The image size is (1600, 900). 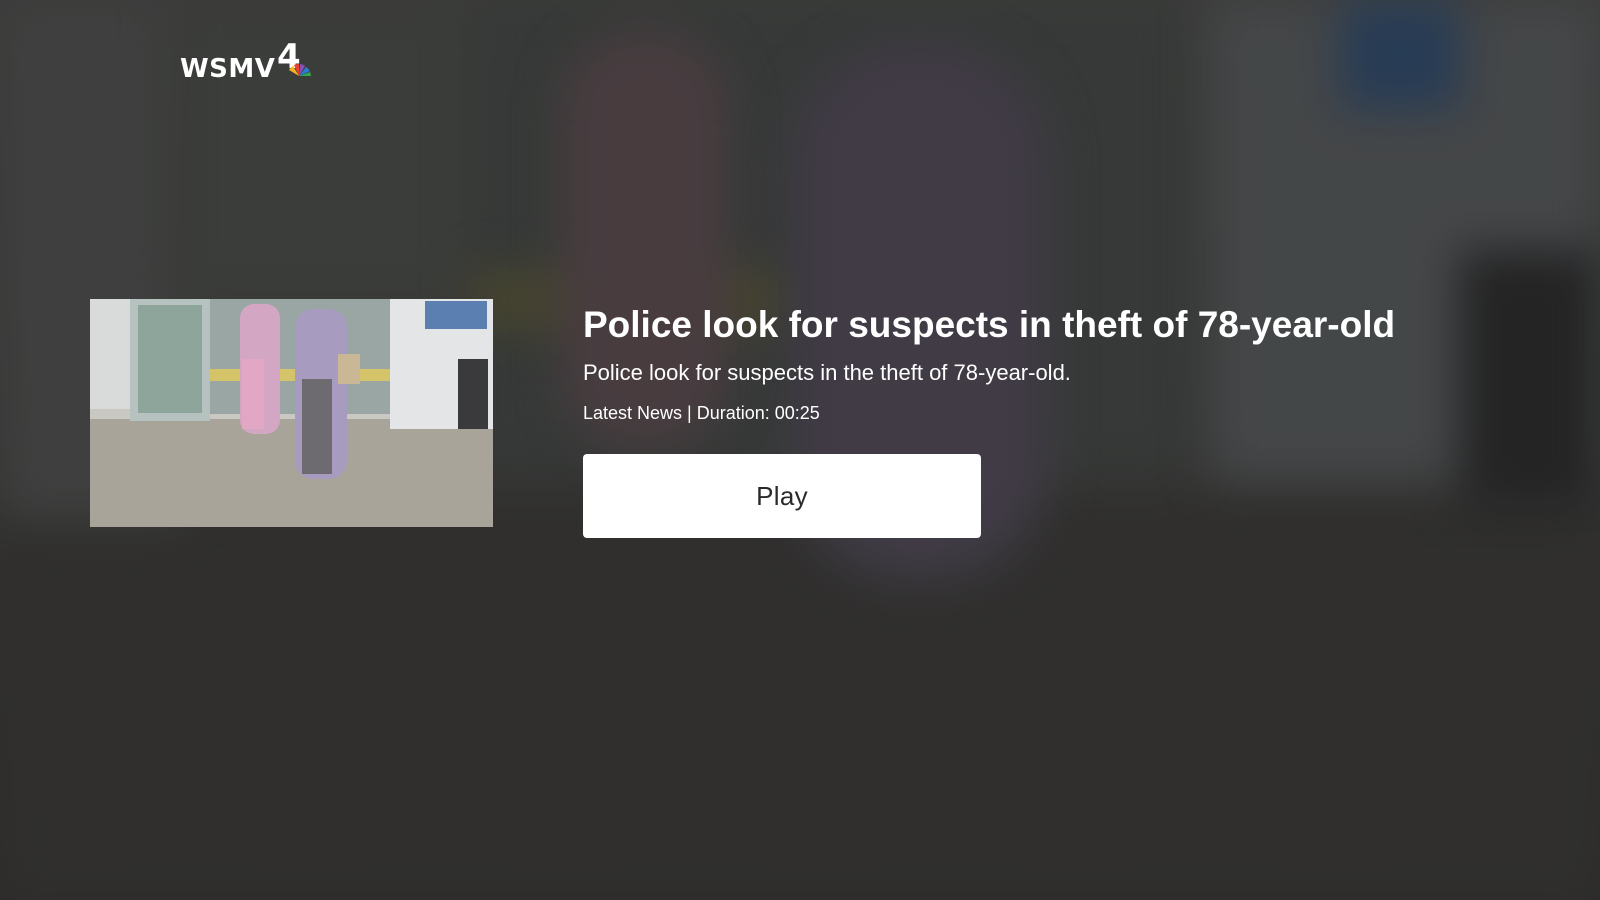 I want to click on peacock-icon: 4, so click(x=294, y=57).